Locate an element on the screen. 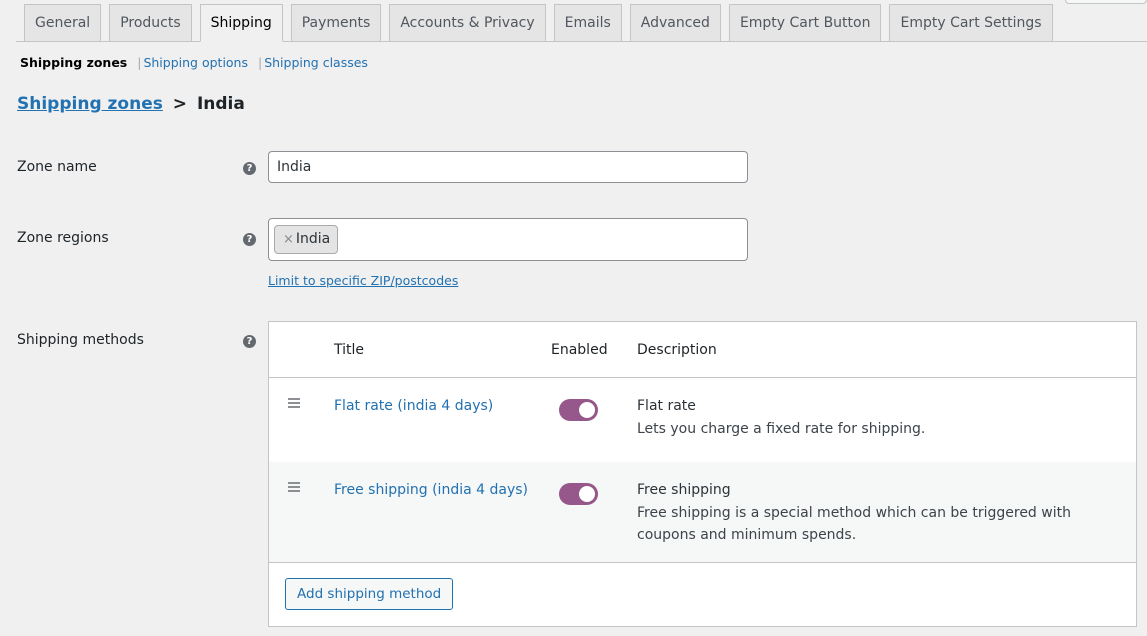 This screenshot has height=636, width=1147. tab-accounts-privacy: Accounts & Privacy is located at coordinates (467, 22).